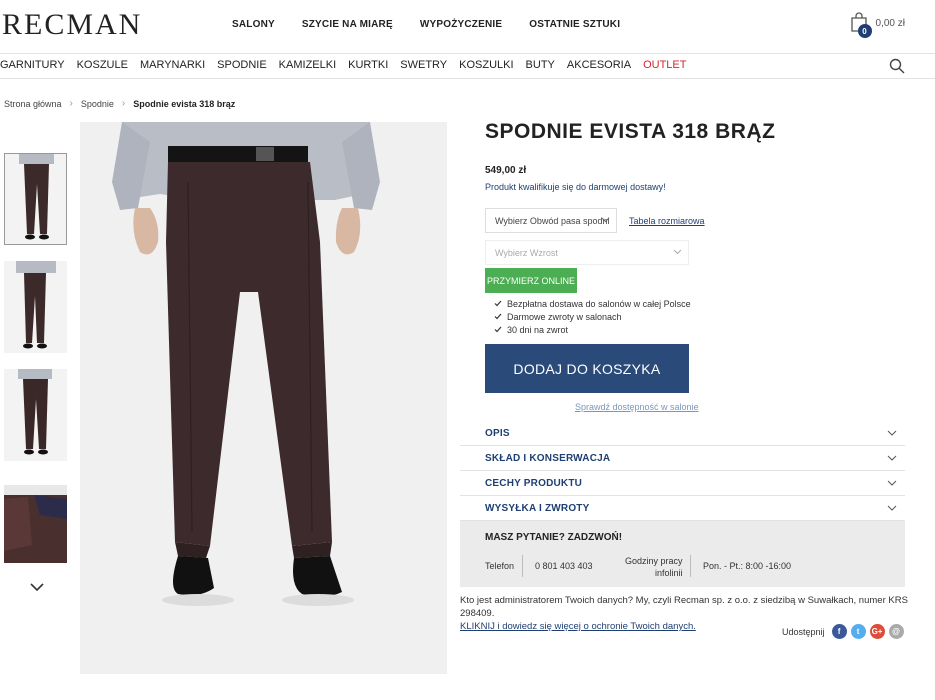 Image resolution: width=935 pixels, height=700 pixels. I want to click on product-price: 549,00 zł, so click(506, 170).